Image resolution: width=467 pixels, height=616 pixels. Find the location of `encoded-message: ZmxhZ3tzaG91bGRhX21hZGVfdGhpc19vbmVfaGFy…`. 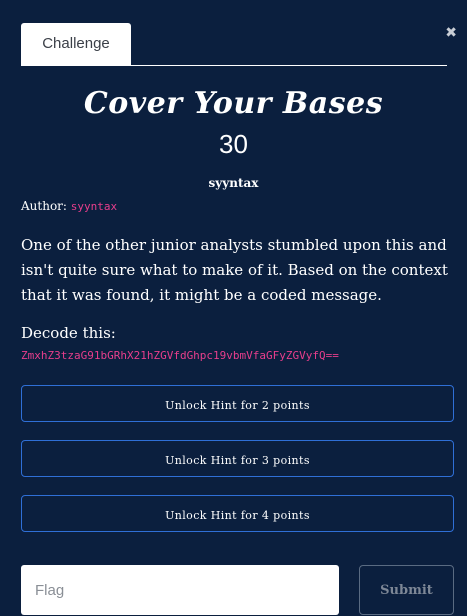

encoded-message: ZmxhZ3tzaG91bGRhX21hZGVfdGhpc19vbmVfaGFy… is located at coordinates (180, 355).